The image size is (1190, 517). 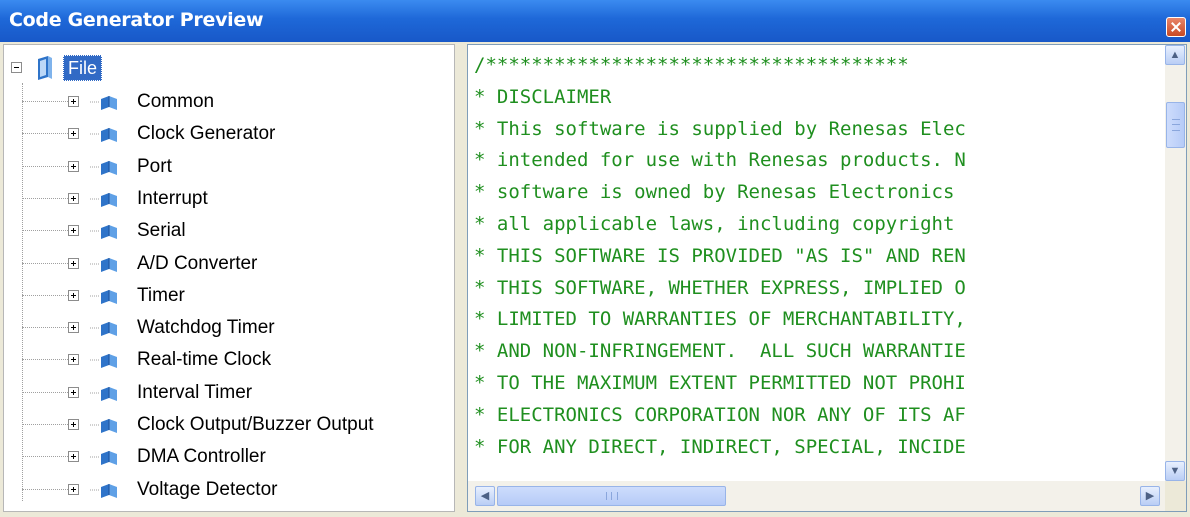 What do you see at coordinates (136, 20) in the screenshot?
I see `window-title: Code Generator Preview` at bounding box center [136, 20].